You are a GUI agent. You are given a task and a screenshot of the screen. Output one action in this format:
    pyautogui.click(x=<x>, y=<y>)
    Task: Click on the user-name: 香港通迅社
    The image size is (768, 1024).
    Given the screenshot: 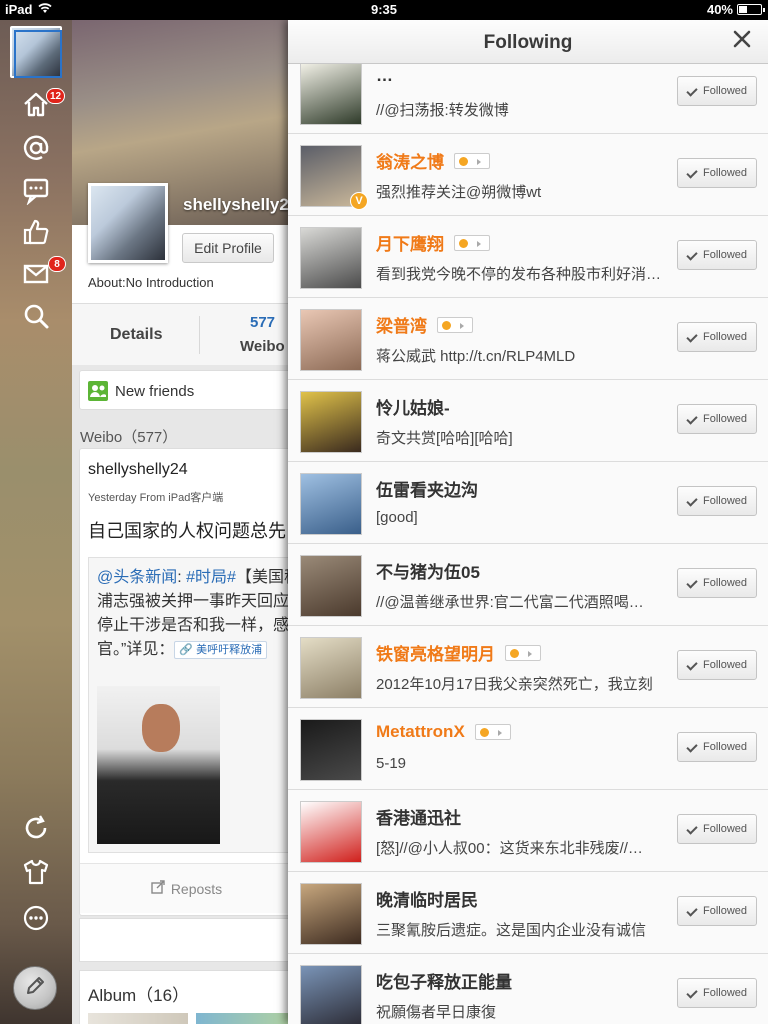 What is the action you would take?
    pyautogui.click(x=418, y=816)
    